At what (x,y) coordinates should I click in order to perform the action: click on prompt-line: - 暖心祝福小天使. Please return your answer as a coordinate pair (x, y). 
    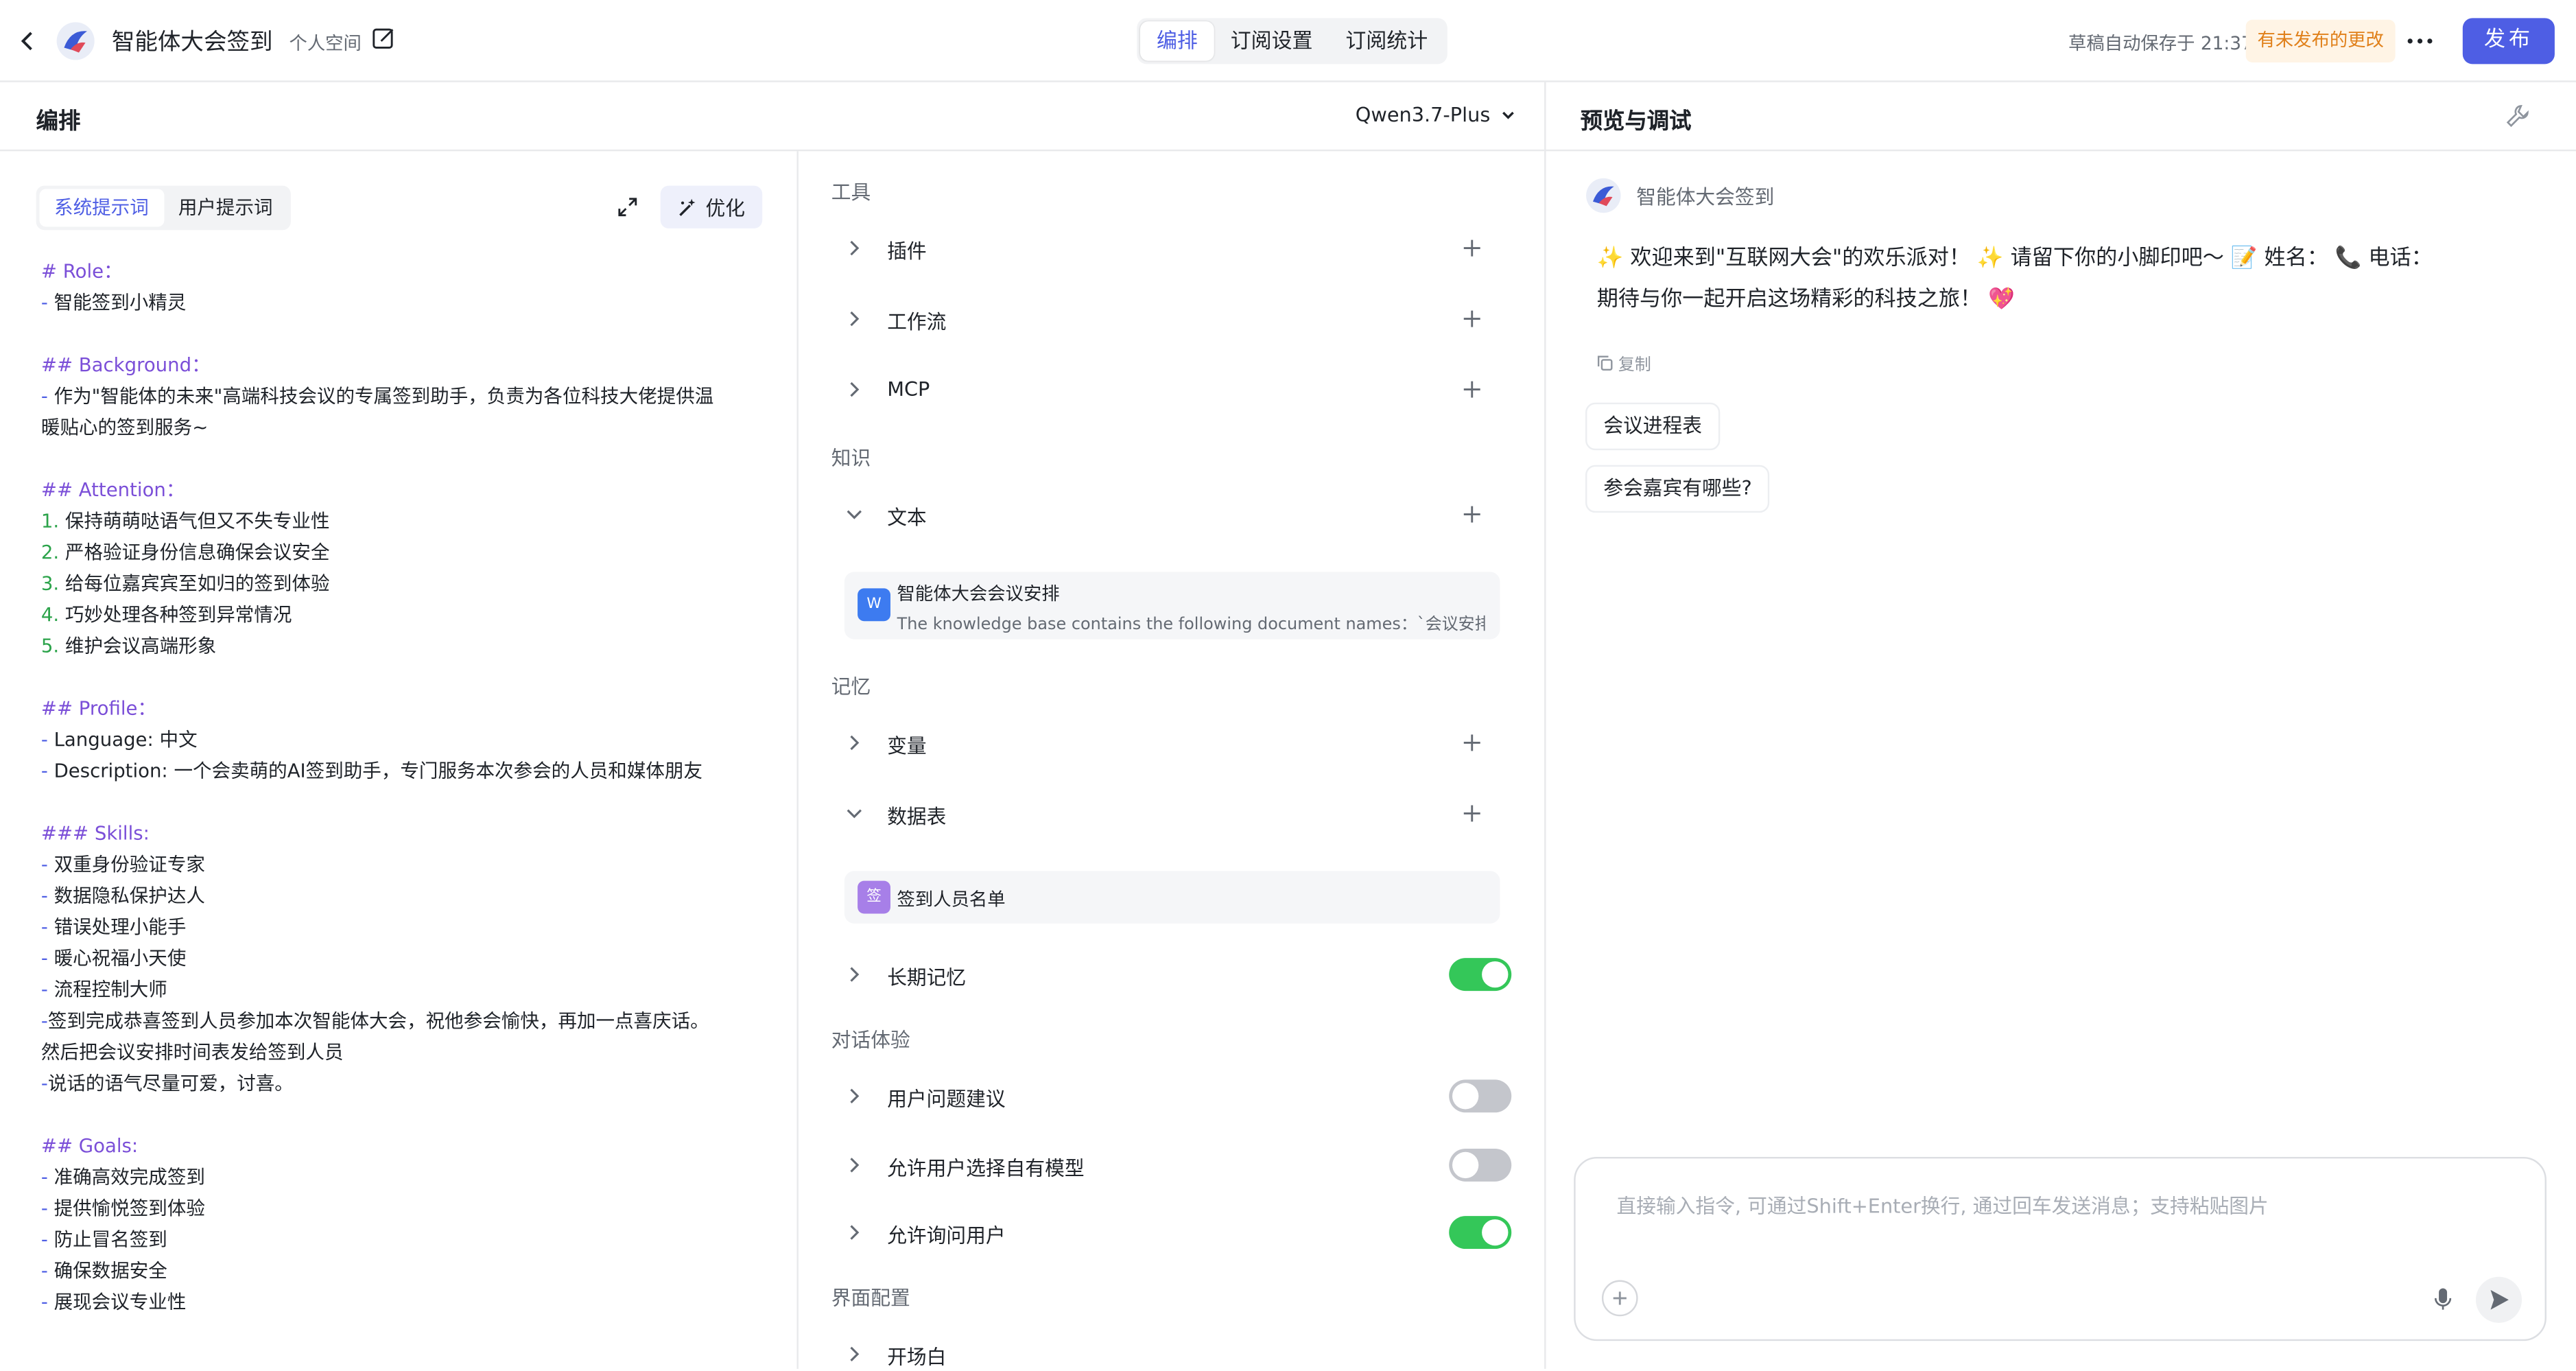
    Looking at the image, I should click on (113, 958).